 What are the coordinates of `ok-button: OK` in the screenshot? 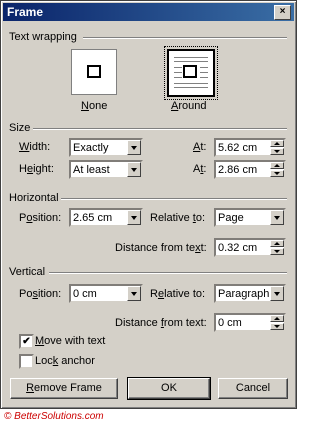 It's located at (169, 388).